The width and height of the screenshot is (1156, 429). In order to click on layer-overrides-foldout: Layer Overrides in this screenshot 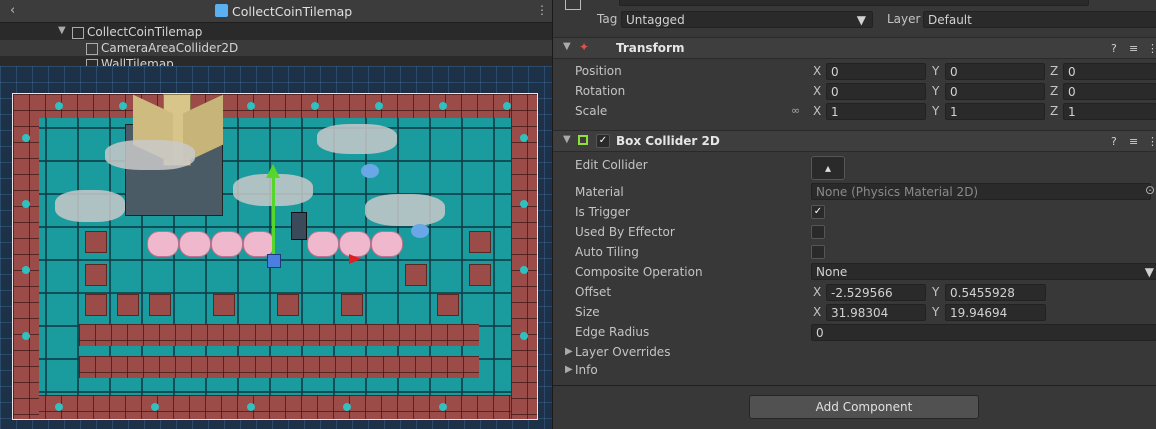, I will do `click(622, 352)`.